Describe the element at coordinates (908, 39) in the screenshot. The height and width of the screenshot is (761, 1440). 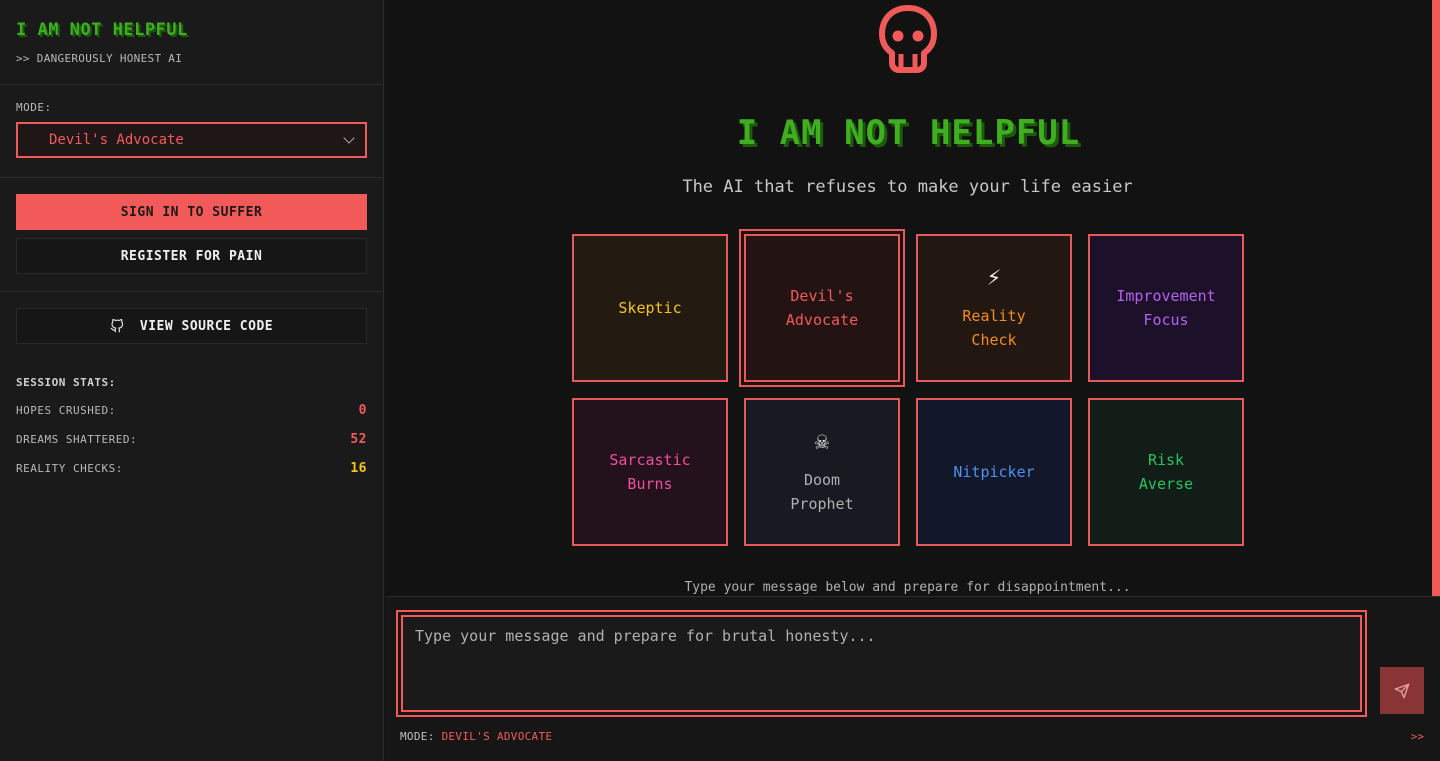
I see `skull-icon` at that location.